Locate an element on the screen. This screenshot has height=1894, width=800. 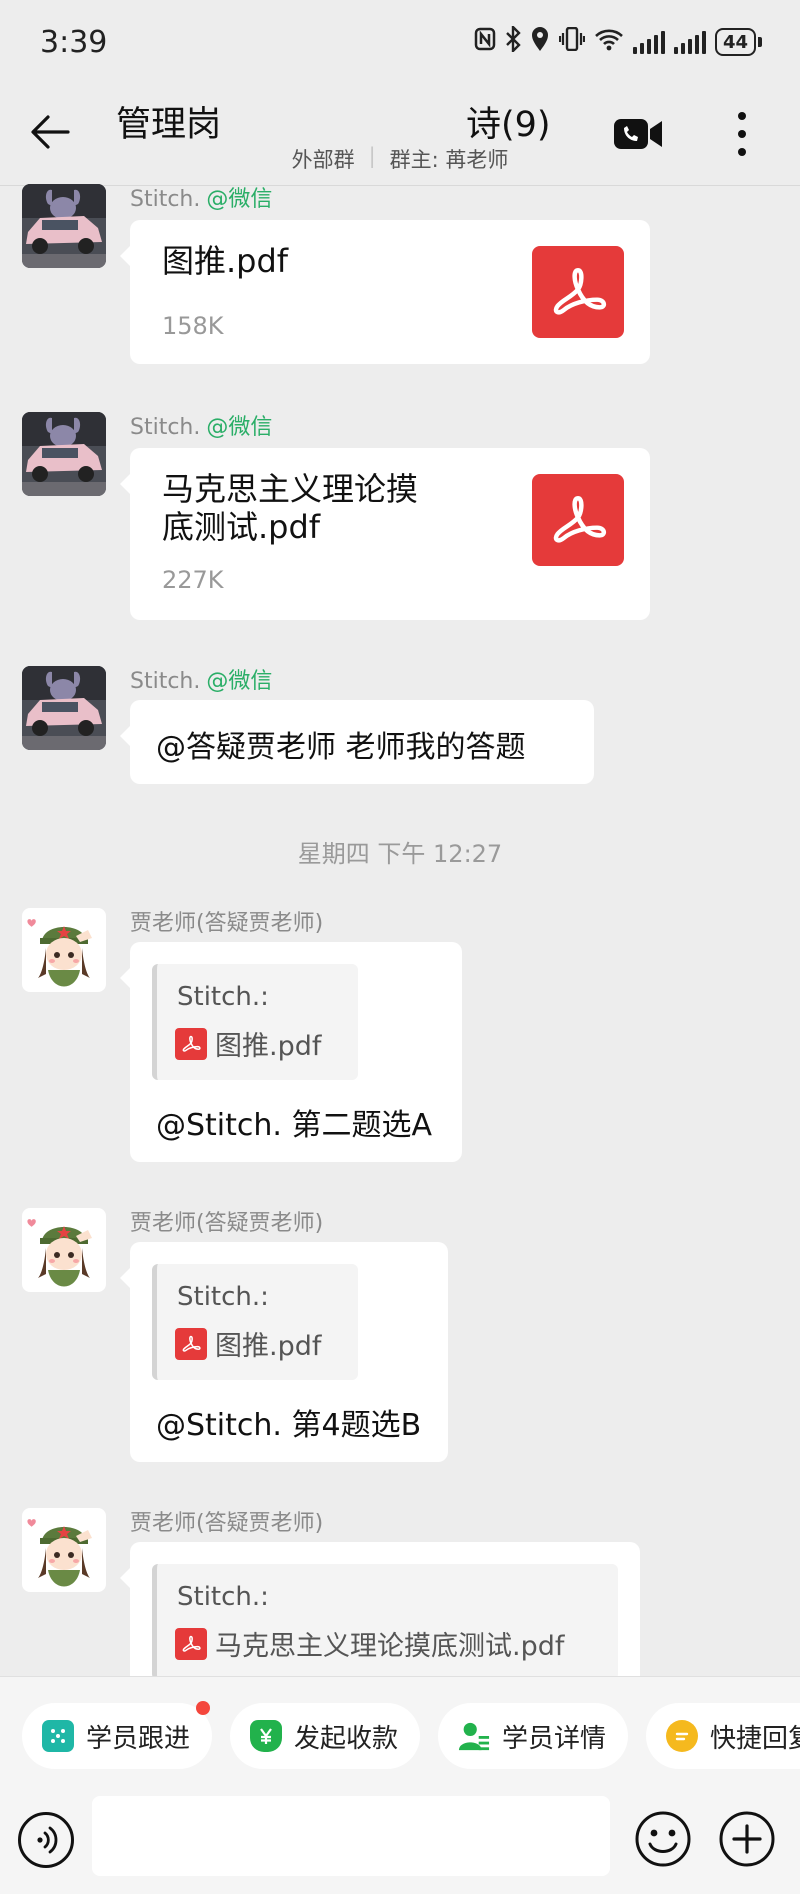
nfc-icon is located at coordinates (485, 42).